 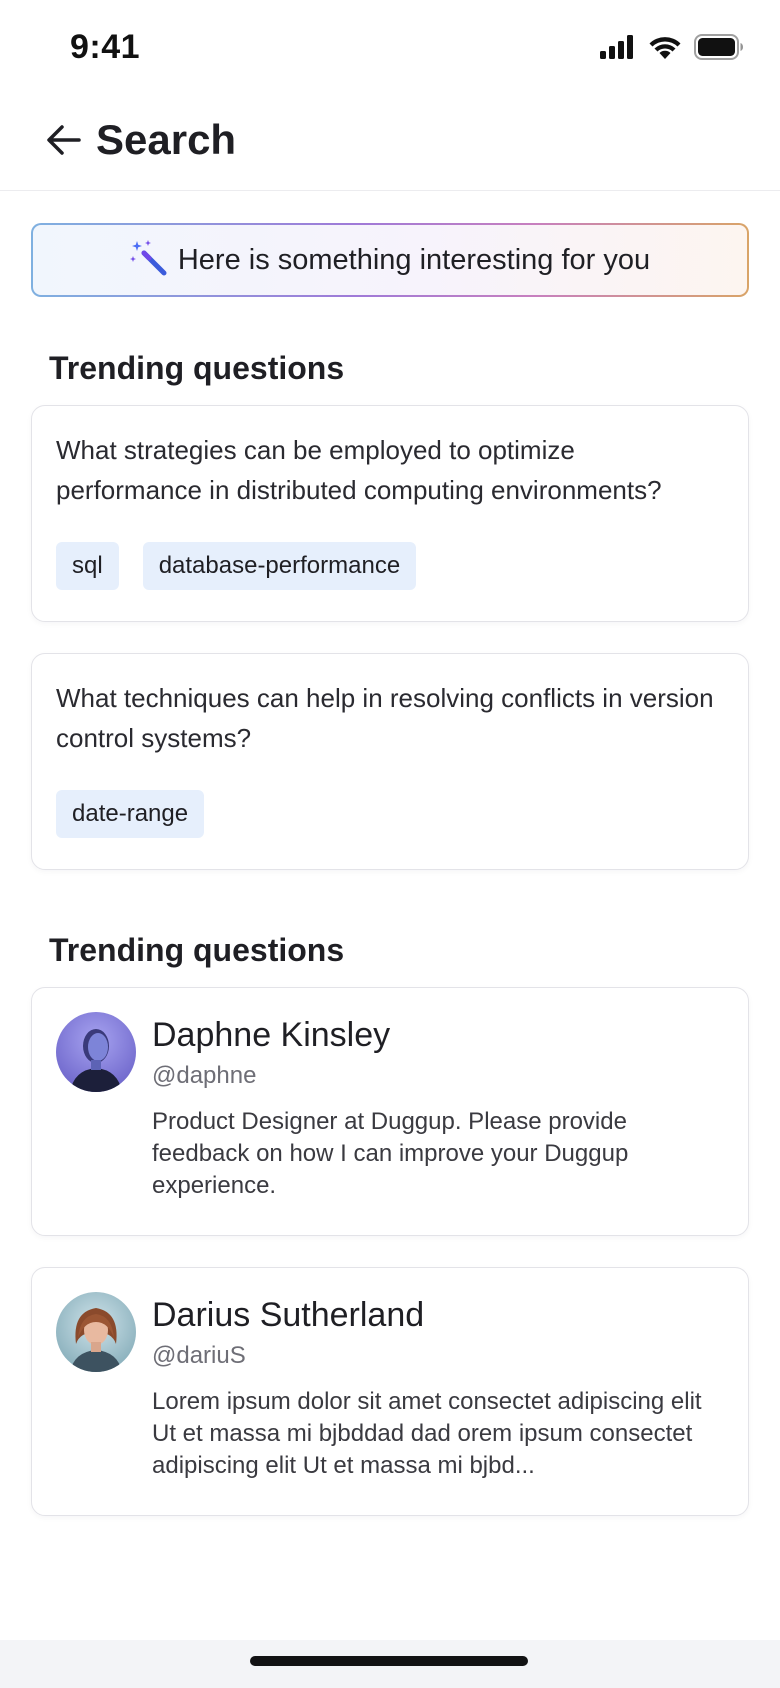 What do you see at coordinates (148, 260) in the screenshot?
I see `magic-wand-icon` at bounding box center [148, 260].